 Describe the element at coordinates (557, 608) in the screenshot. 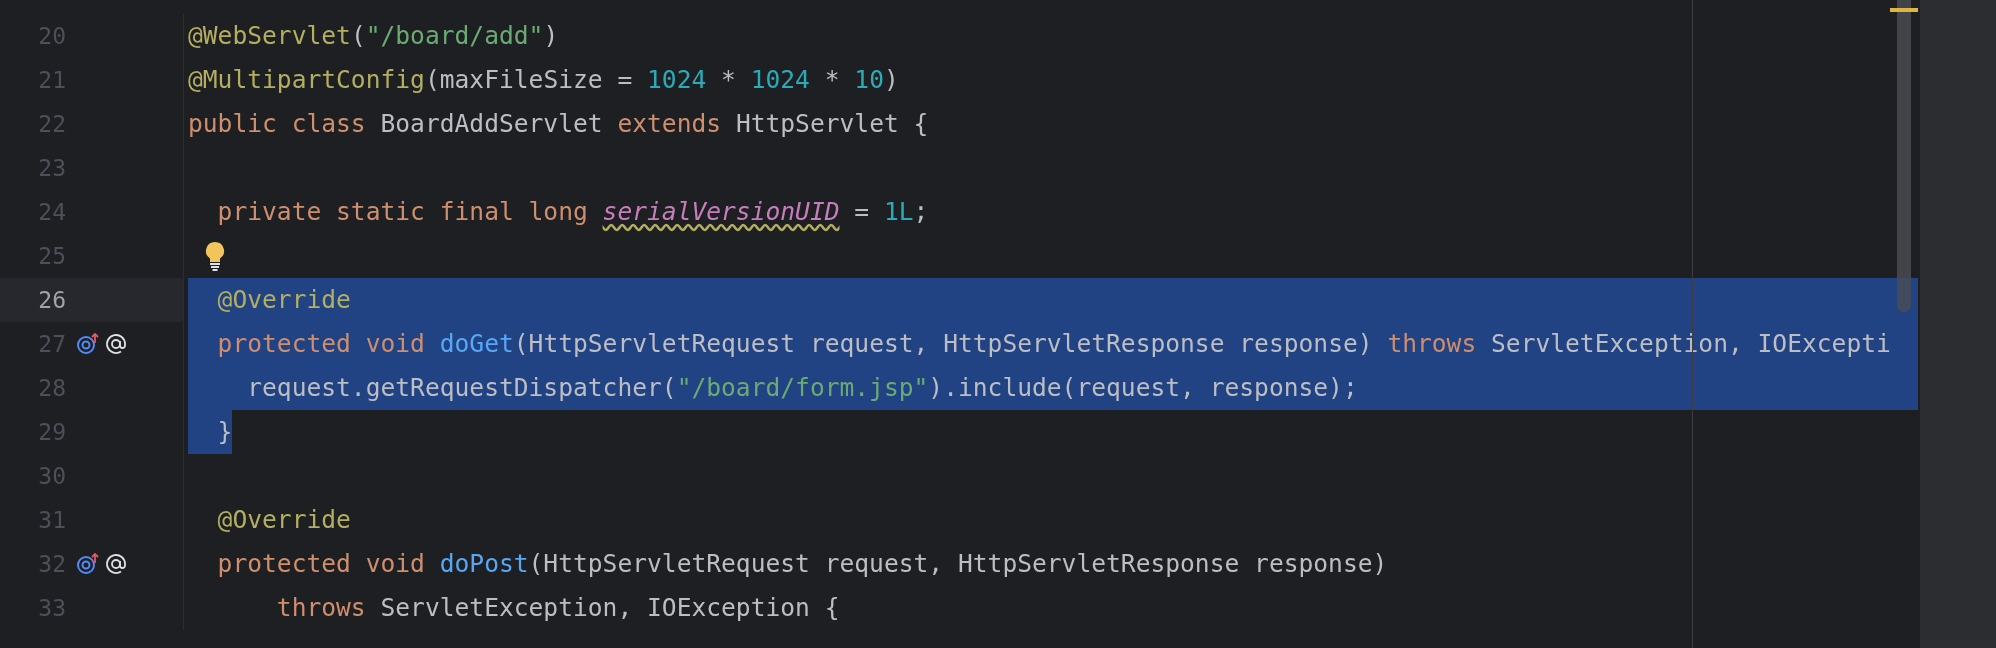

I see `code-line: throws ServletException, IOException {` at that location.